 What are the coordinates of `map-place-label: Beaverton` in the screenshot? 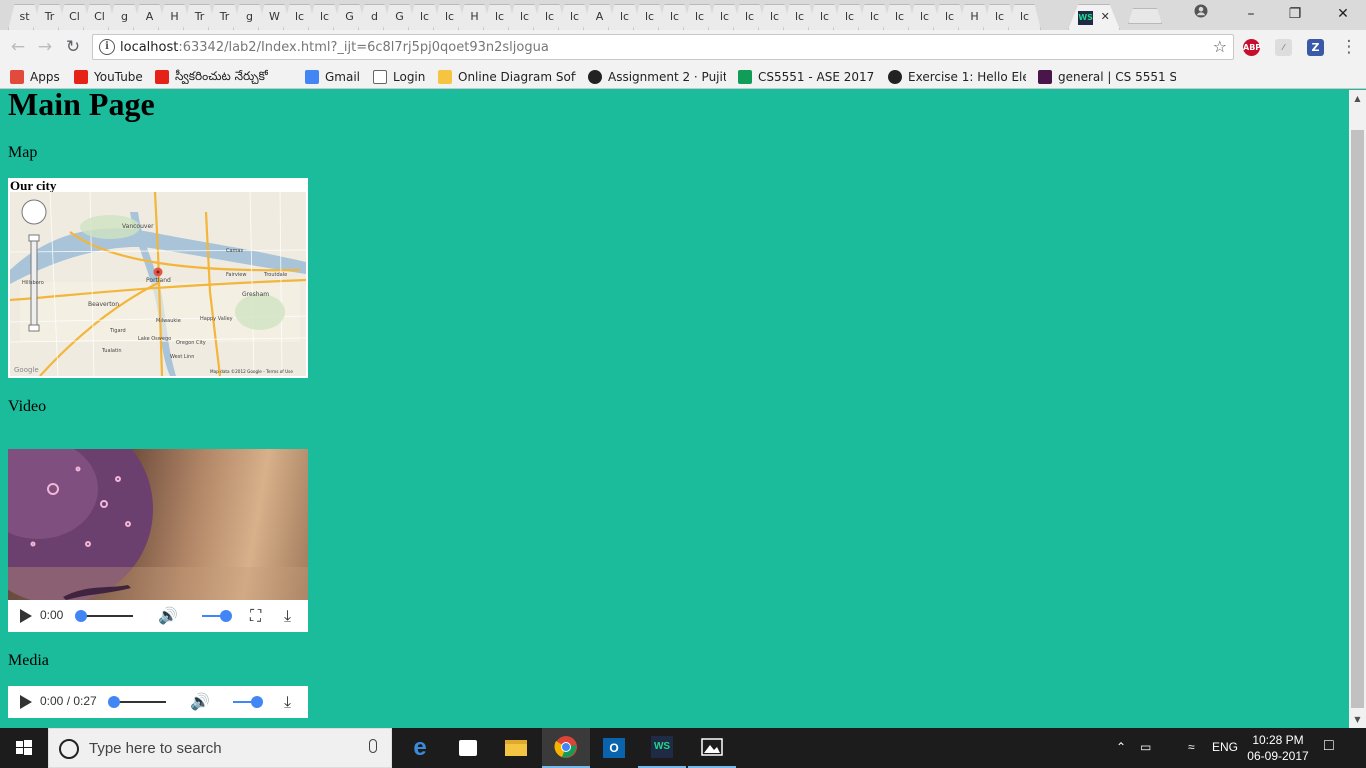 It's located at (103, 304).